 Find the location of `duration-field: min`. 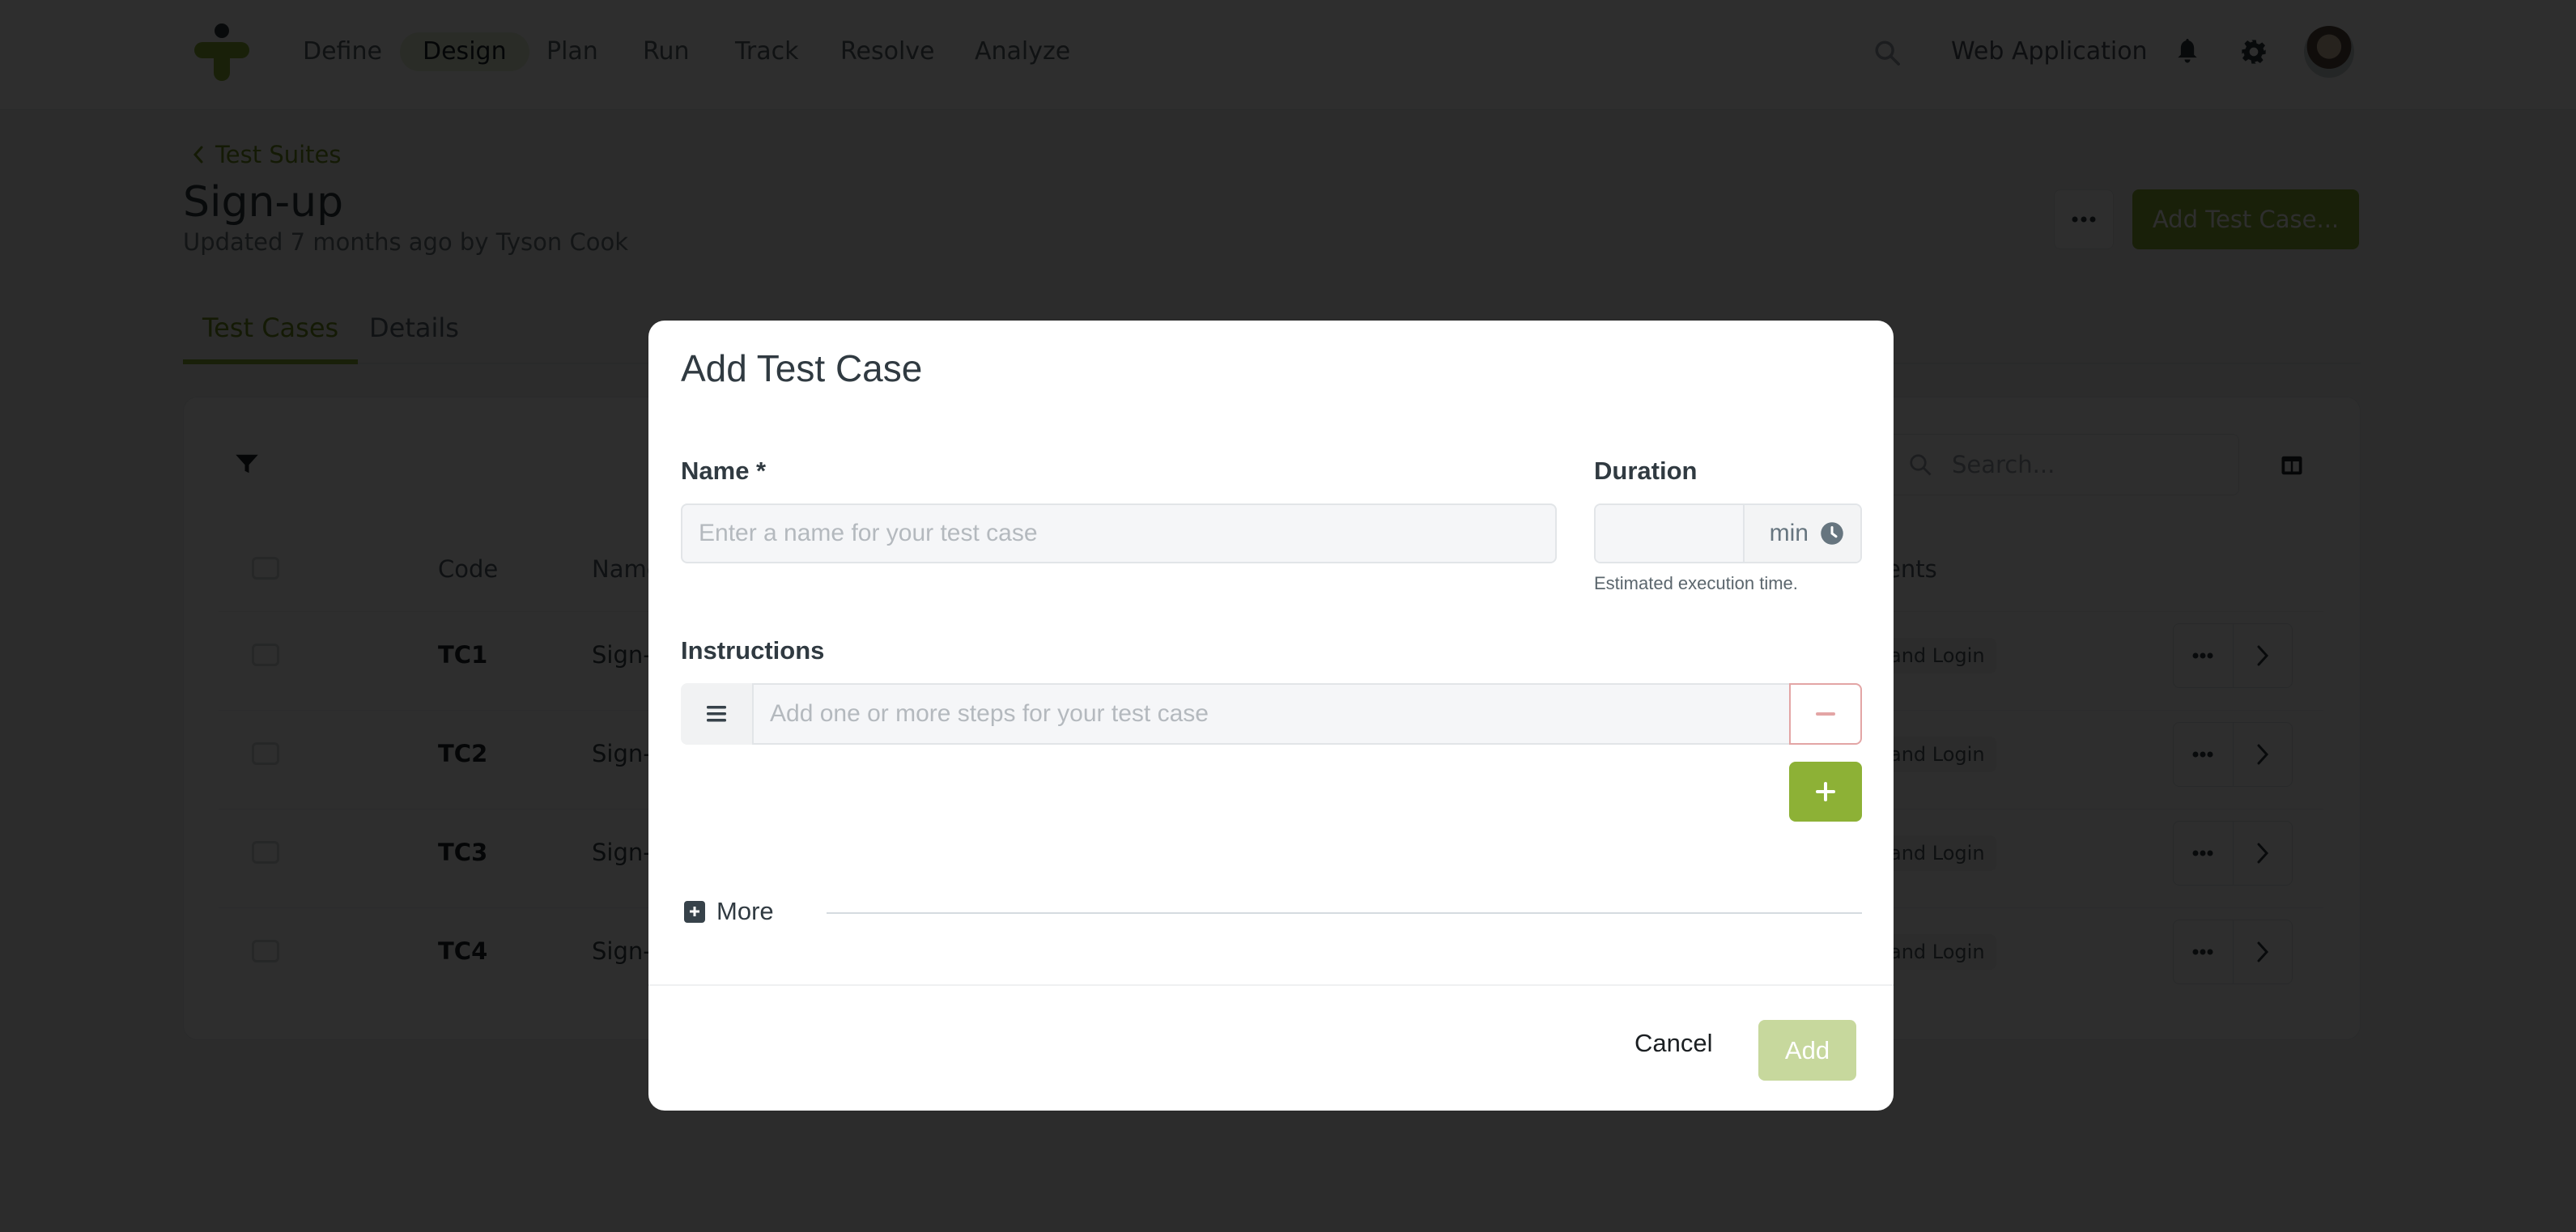

duration-field: min is located at coordinates (1728, 533).